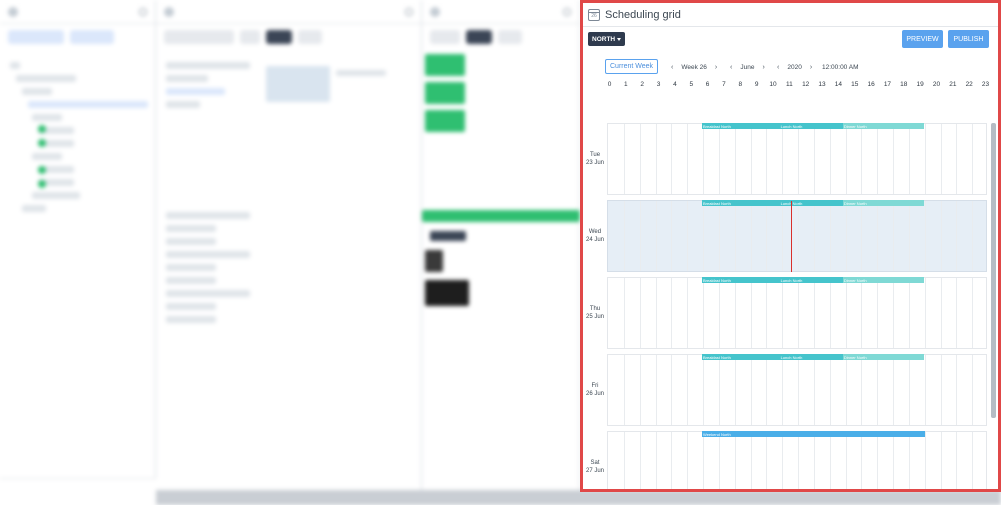 This screenshot has height=505, width=1001. I want to click on day-label: Thu 25 Jun, so click(595, 313).